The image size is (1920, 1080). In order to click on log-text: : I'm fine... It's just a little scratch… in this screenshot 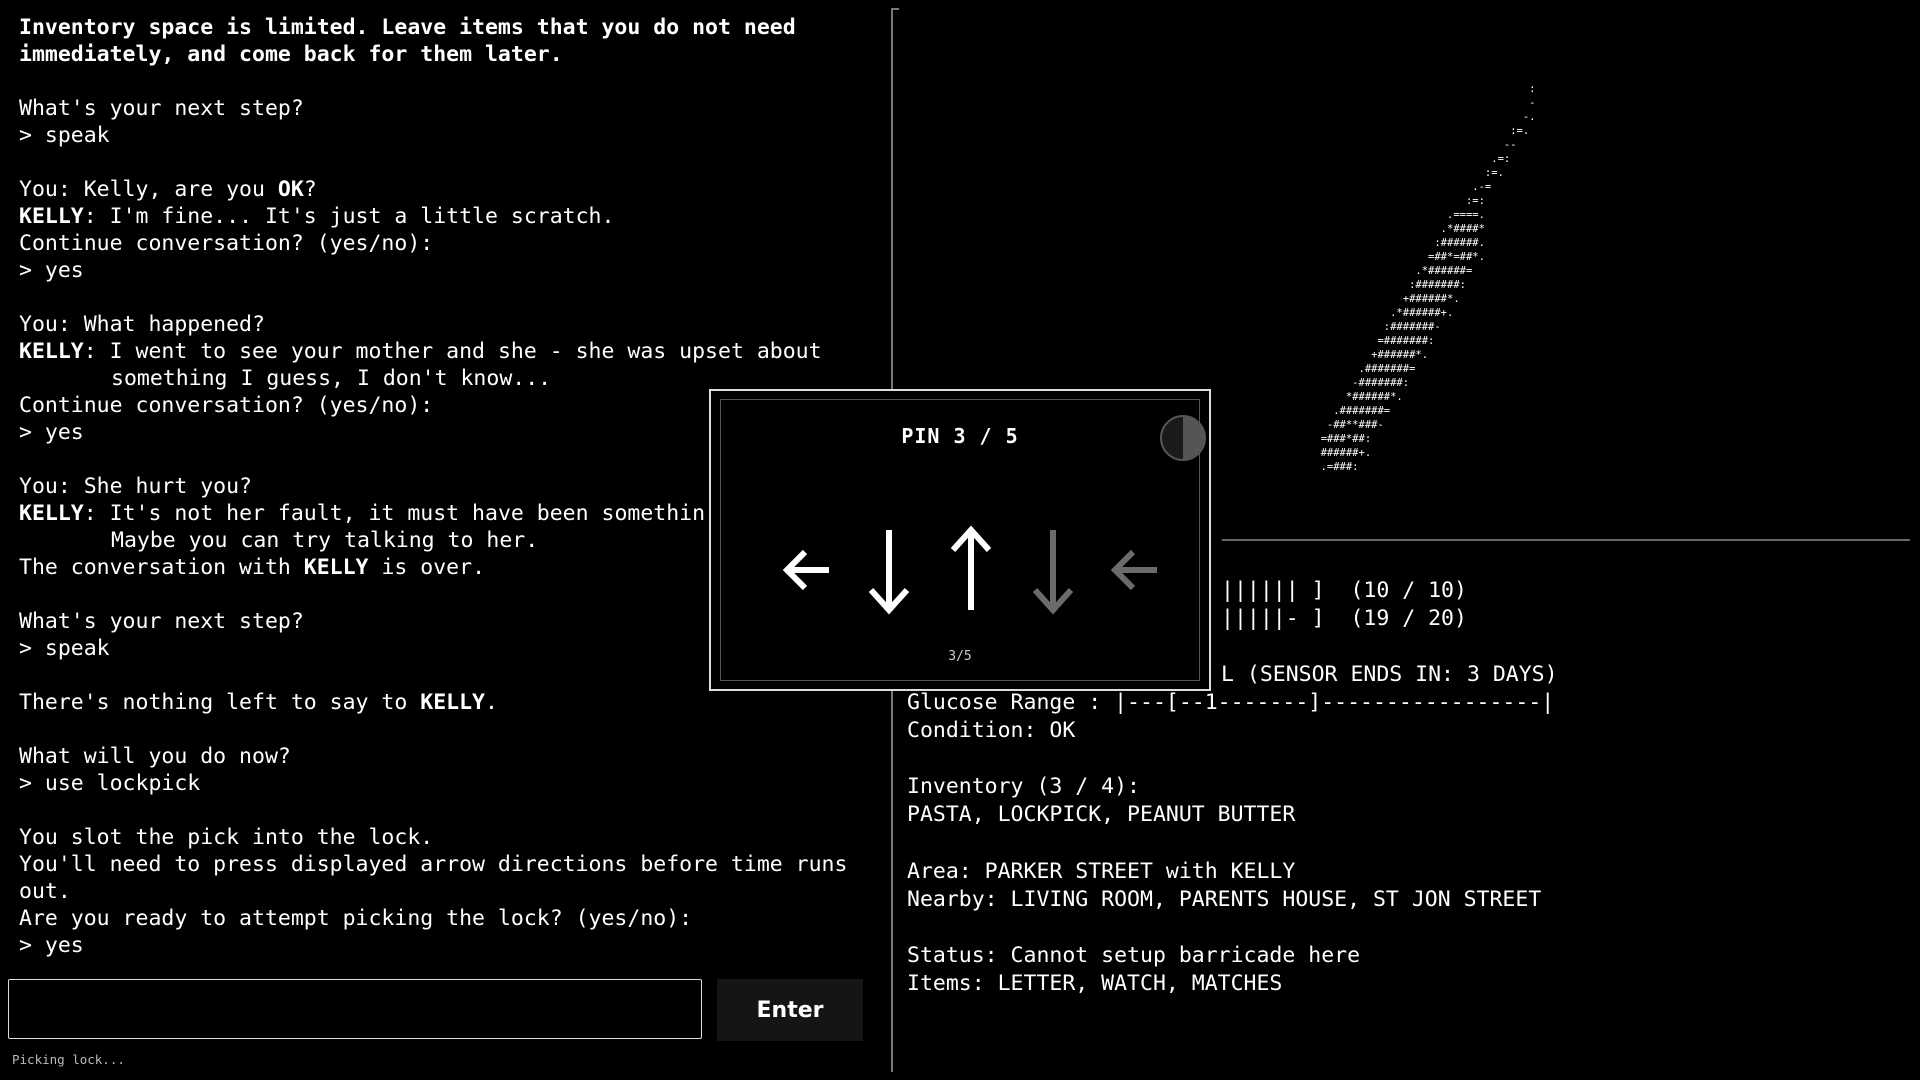, I will do `click(349, 216)`.